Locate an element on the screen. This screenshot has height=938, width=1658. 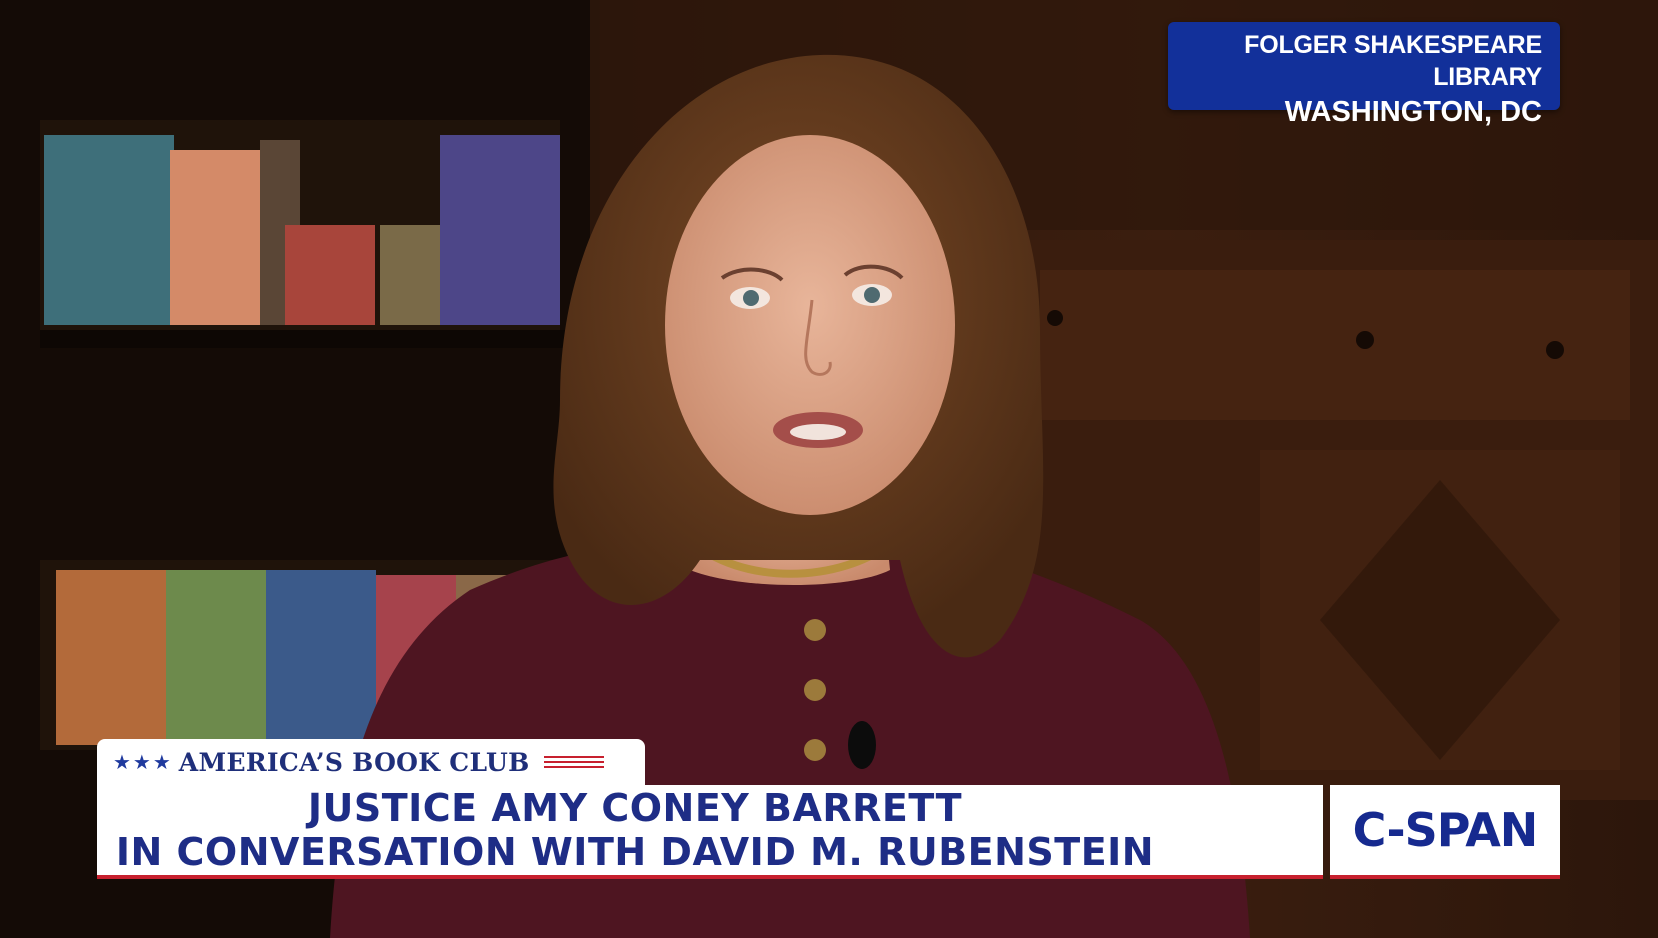
network-logo: C-SPAN is located at coordinates (1445, 832).